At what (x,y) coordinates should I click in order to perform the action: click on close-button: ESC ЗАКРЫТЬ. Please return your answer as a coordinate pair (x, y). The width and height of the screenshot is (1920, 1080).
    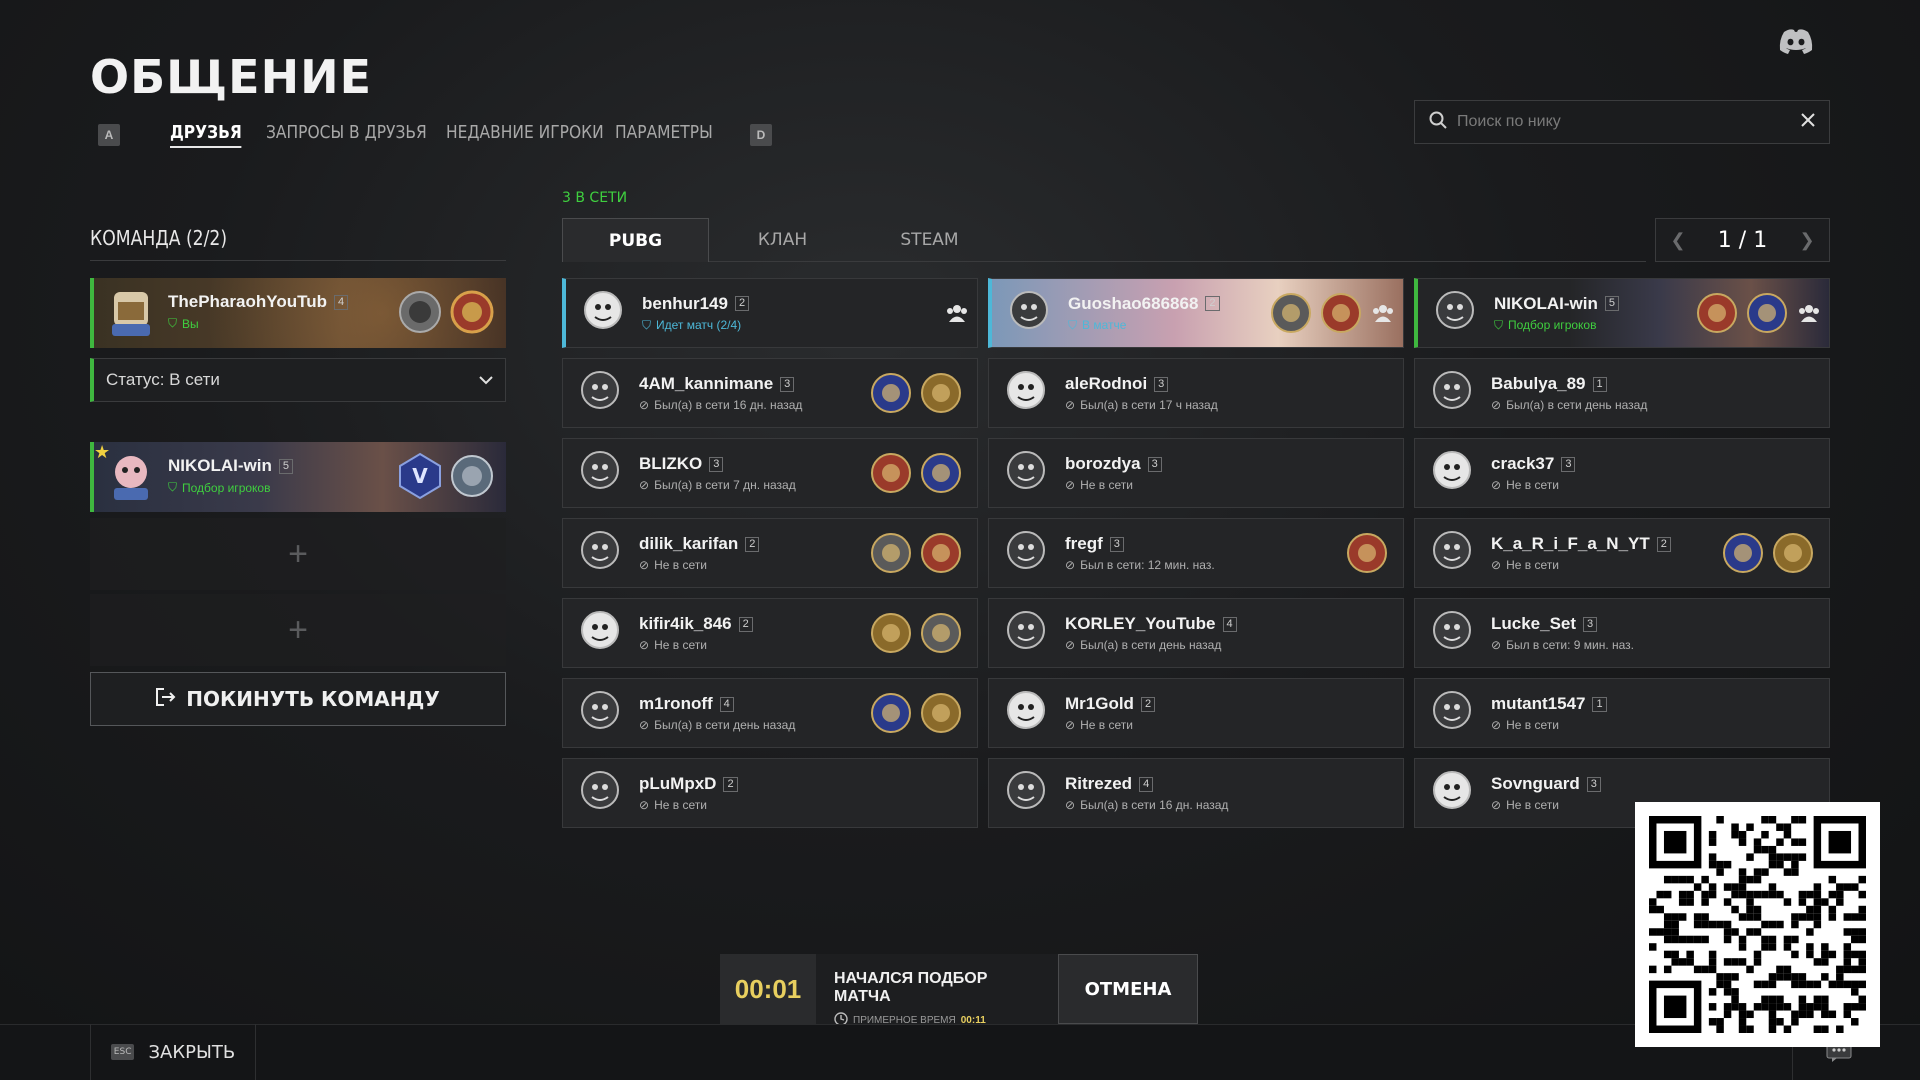
    Looking at the image, I should click on (173, 1052).